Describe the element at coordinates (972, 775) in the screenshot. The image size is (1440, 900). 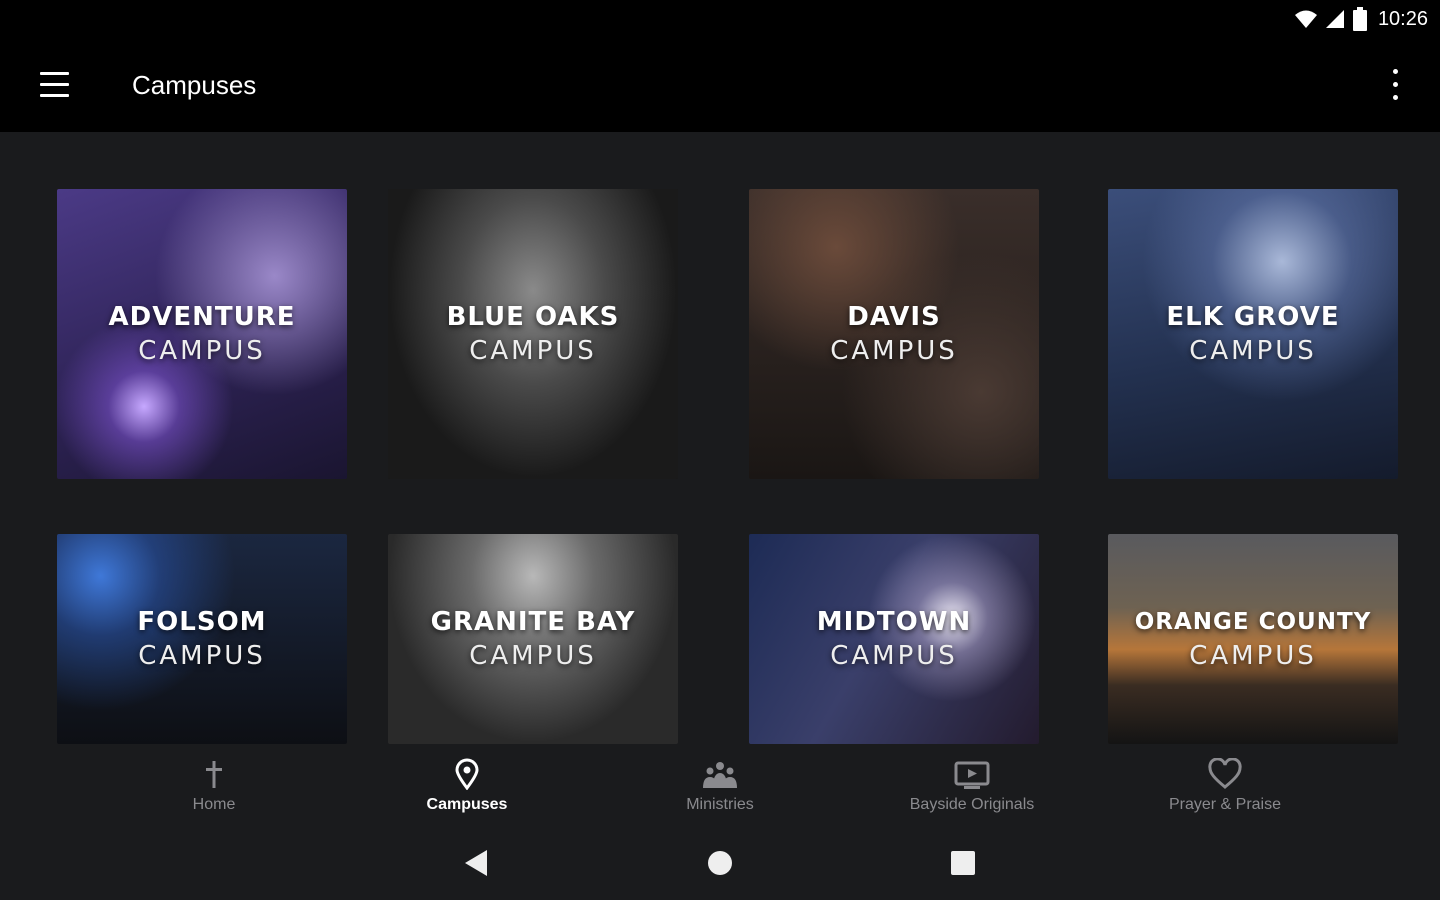
I see `tv-play-icon` at that location.